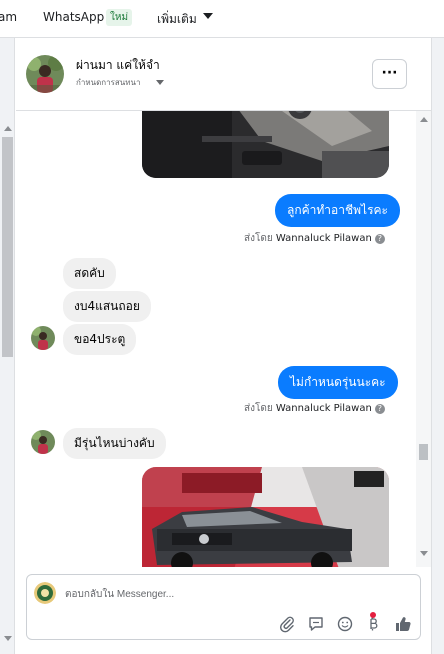 The height and width of the screenshot is (654, 444). What do you see at coordinates (223, 75) in the screenshot?
I see `chat-header: ผ่านมา แค่ให้จำ กำหนดการสนทนา ···` at bounding box center [223, 75].